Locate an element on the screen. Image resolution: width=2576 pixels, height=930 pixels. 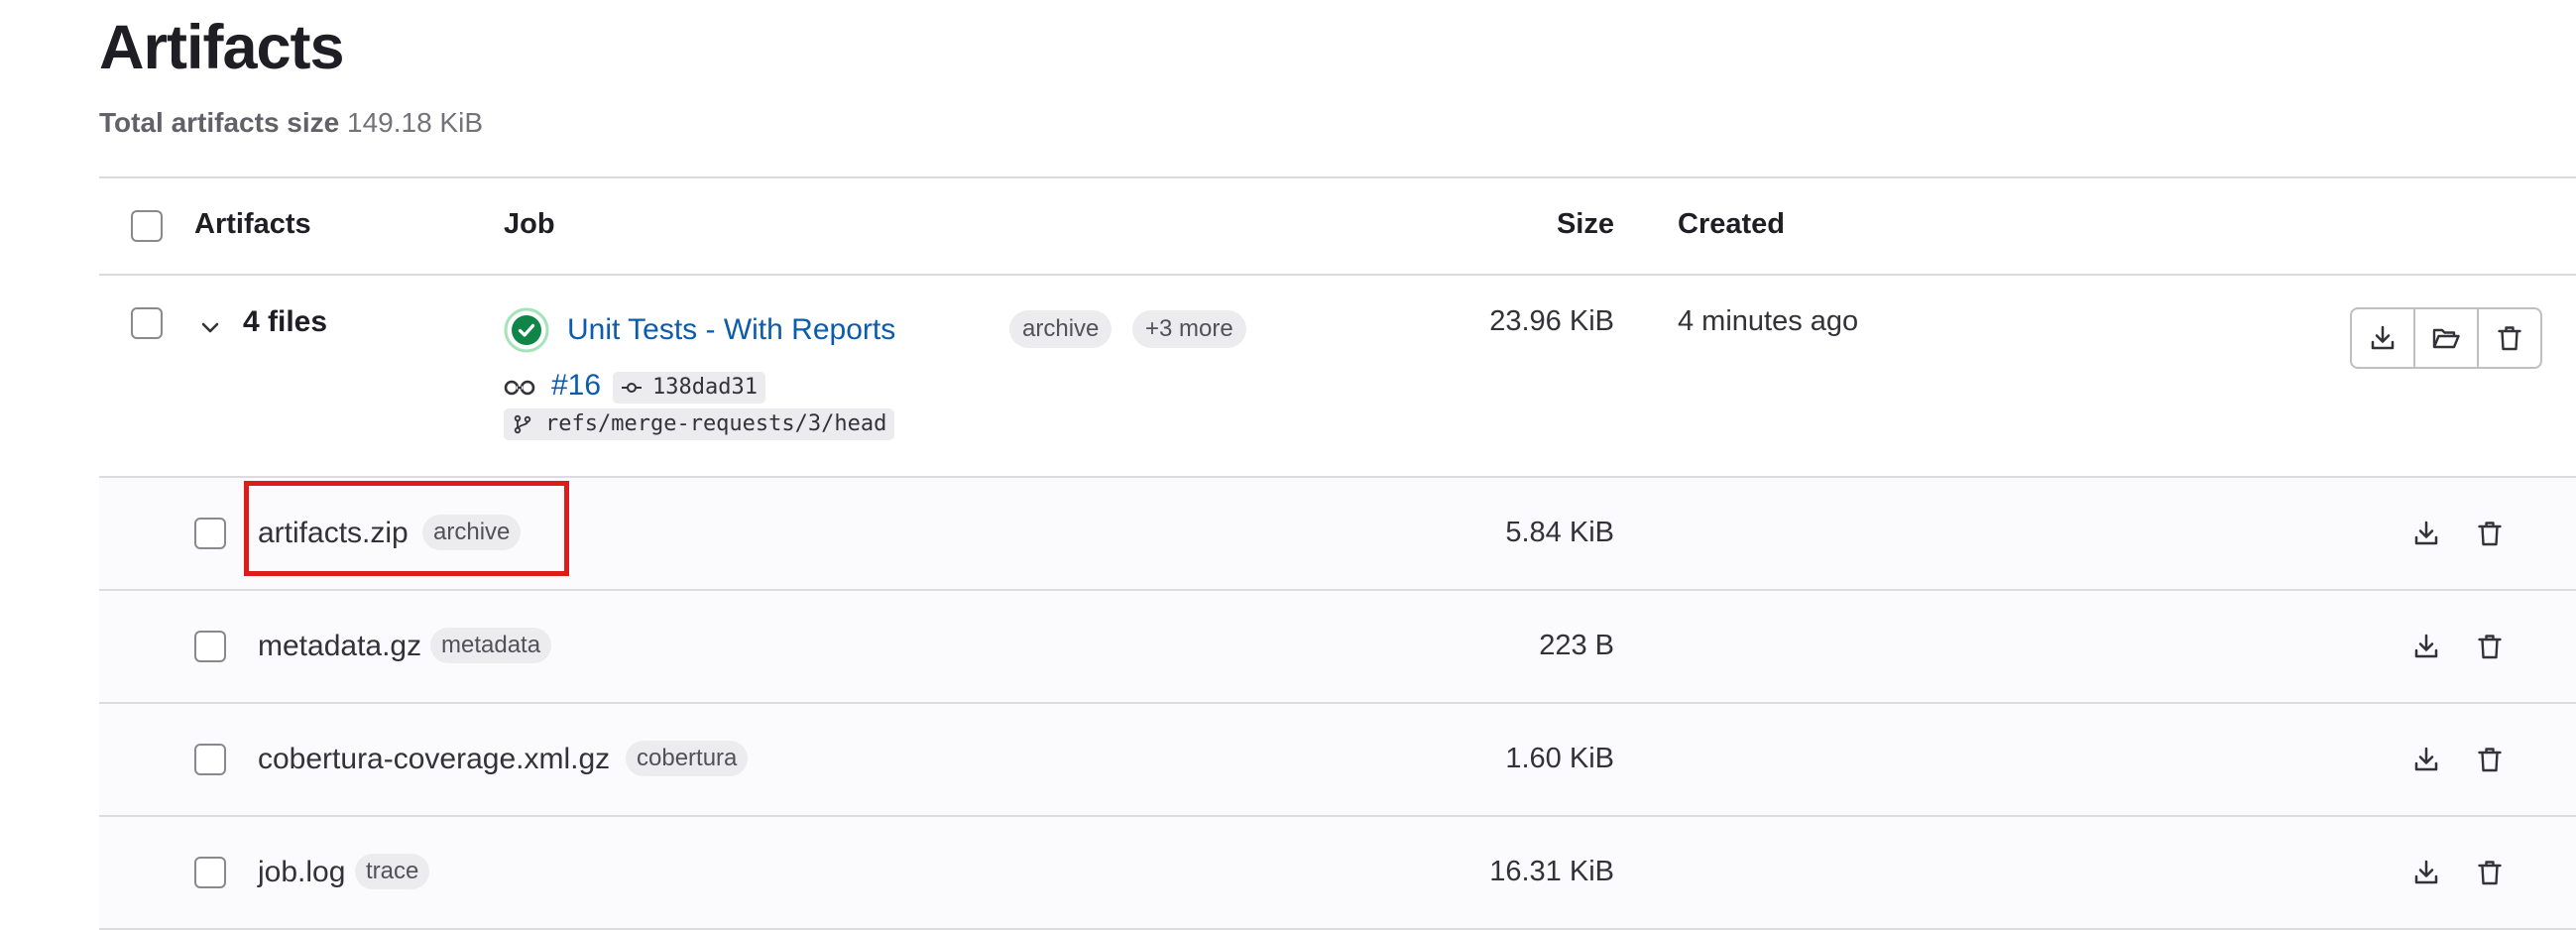
file-type-badge: metadata is located at coordinates (491, 645).